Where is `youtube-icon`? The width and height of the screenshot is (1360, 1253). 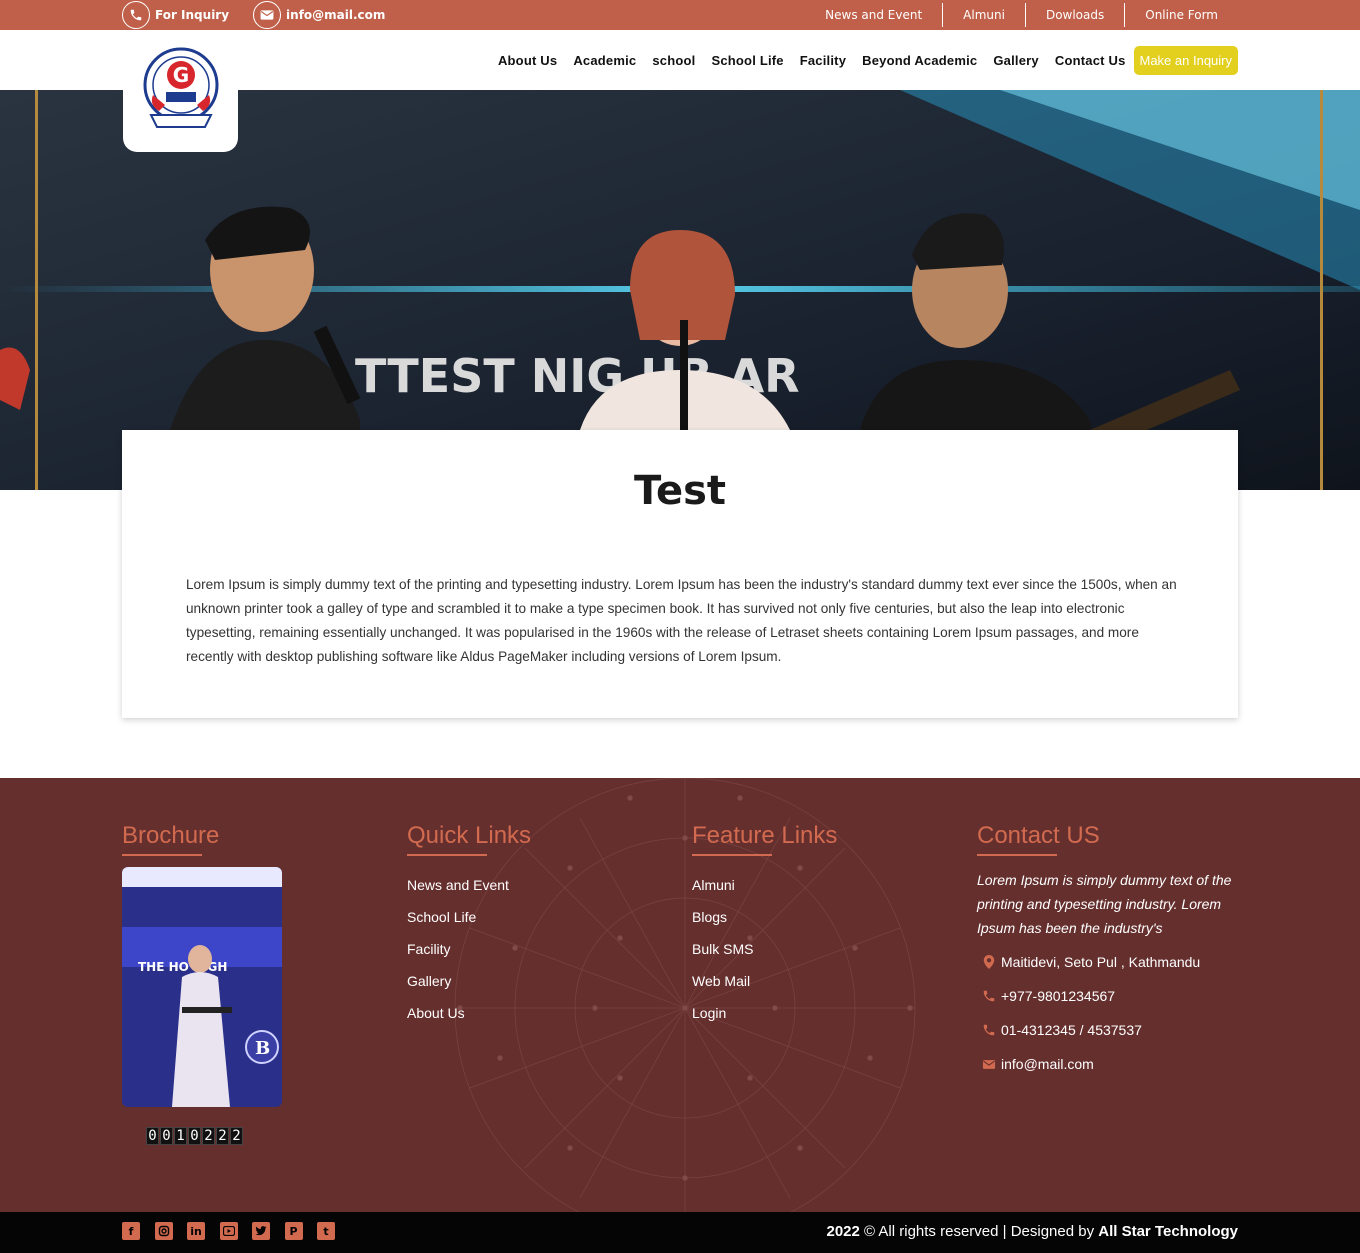
youtube-icon is located at coordinates (228, 1231).